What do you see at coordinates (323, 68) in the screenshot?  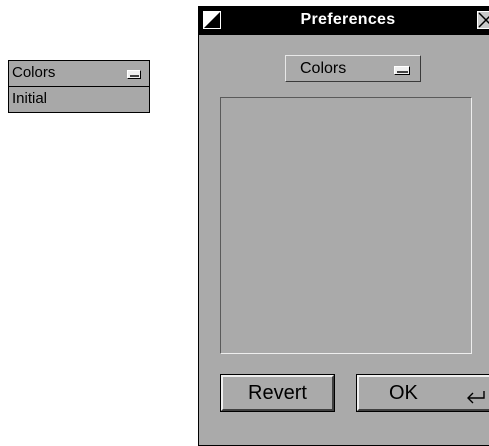 I see `category-option-label: Colors` at bounding box center [323, 68].